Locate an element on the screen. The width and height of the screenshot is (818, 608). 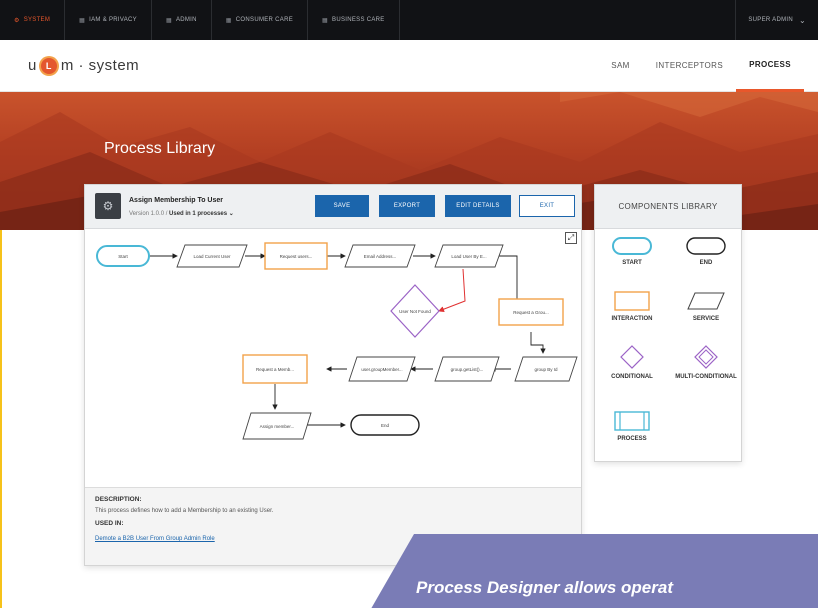
conditional-shape-icon is located at coordinates (632, 357).